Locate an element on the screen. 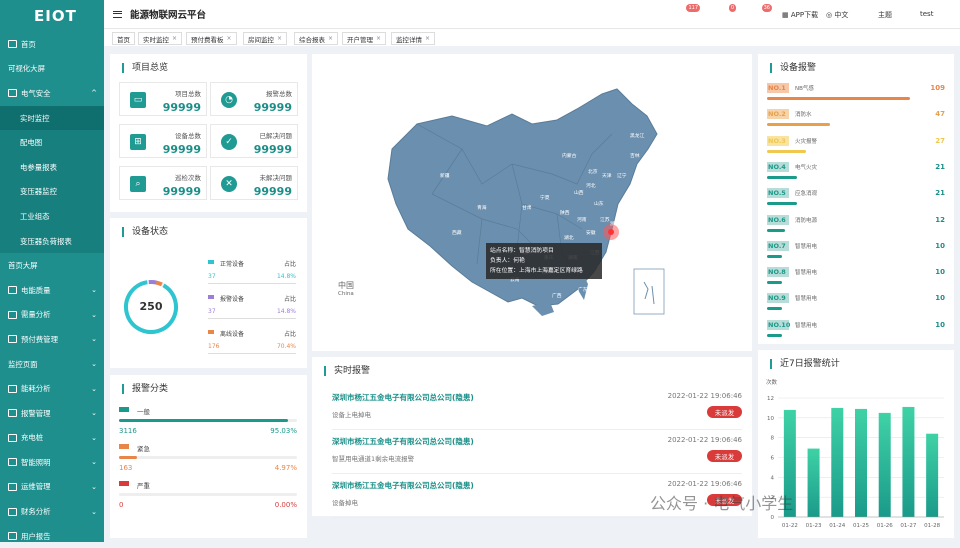  sidebar-item-1: 可视化大屏 is located at coordinates (52, 69).